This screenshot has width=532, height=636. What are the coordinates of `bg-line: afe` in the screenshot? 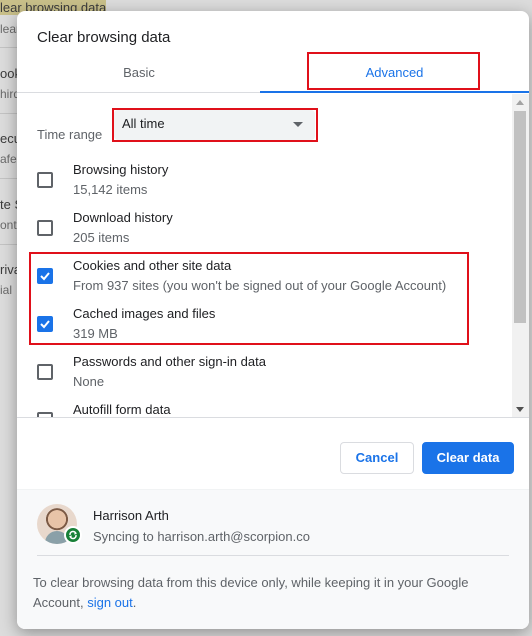 It's located at (8, 159).